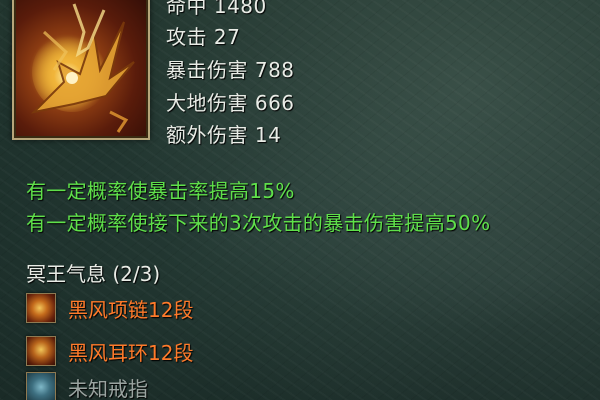 This screenshot has width=600, height=400. I want to click on set-piece-earring: 黑风耳环12段, so click(156, 352).